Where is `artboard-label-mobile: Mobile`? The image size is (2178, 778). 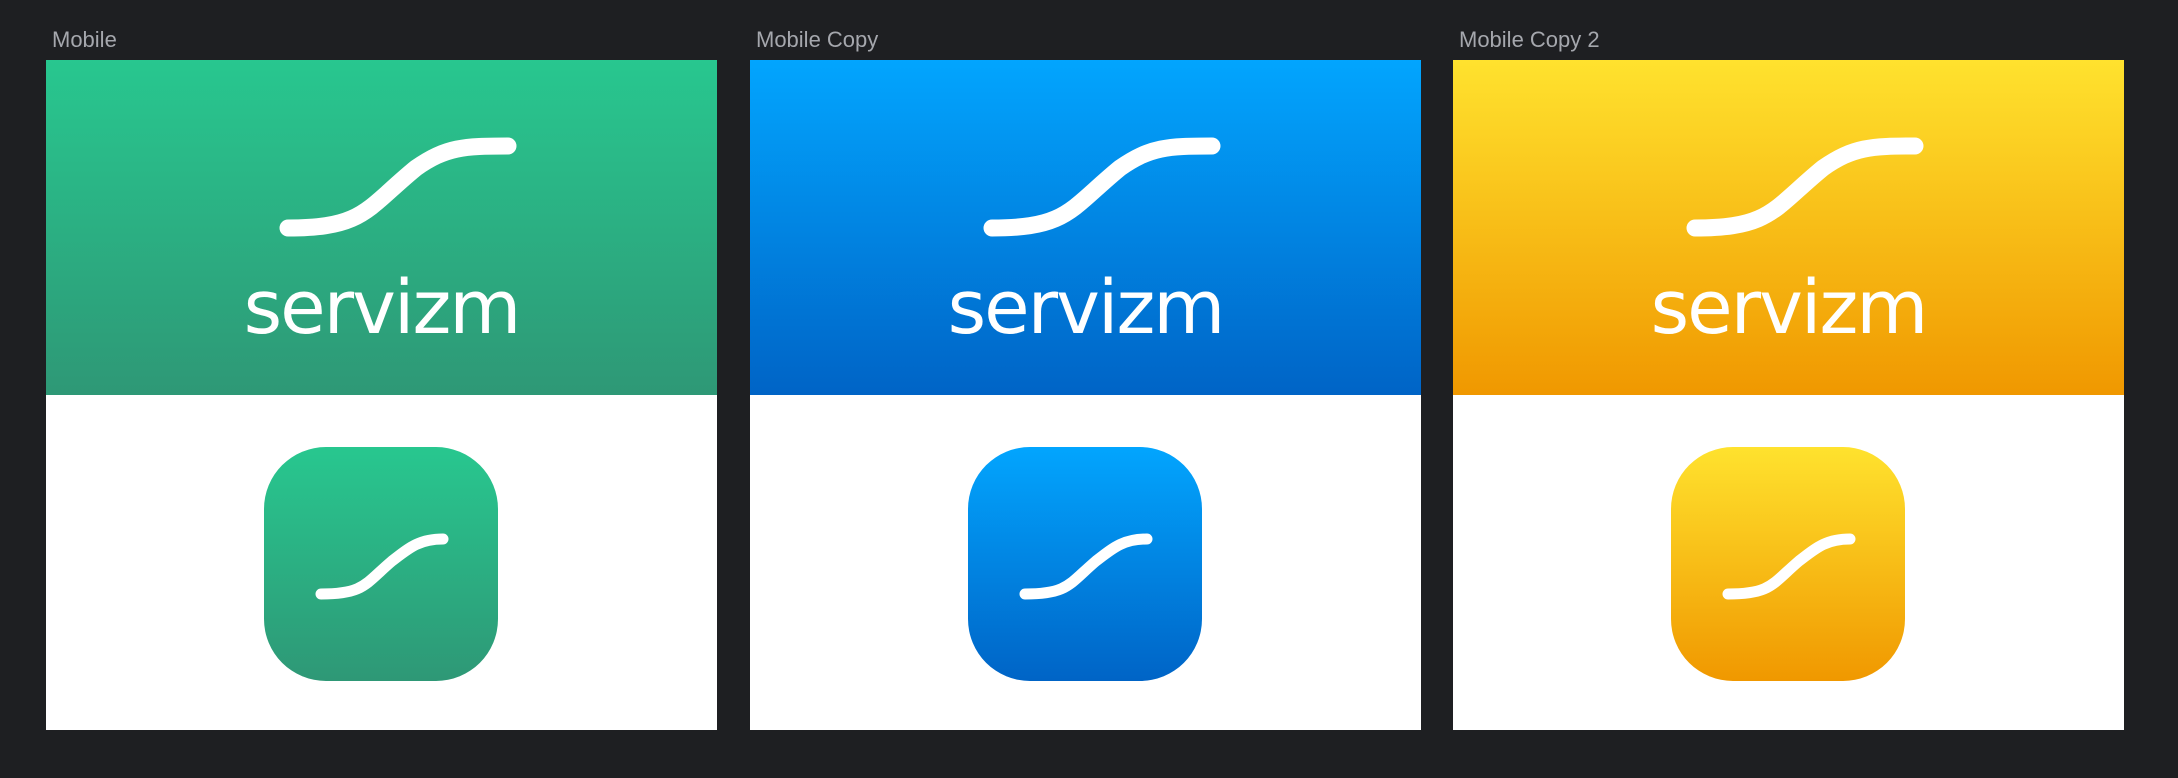 artboard-label-mobile: Mobile is located at coordinates (84, 40).